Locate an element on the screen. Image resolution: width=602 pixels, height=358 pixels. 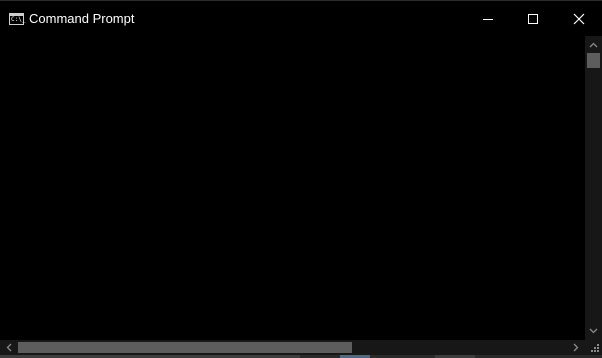
minimize-icon is located at coordinates (488, 19).